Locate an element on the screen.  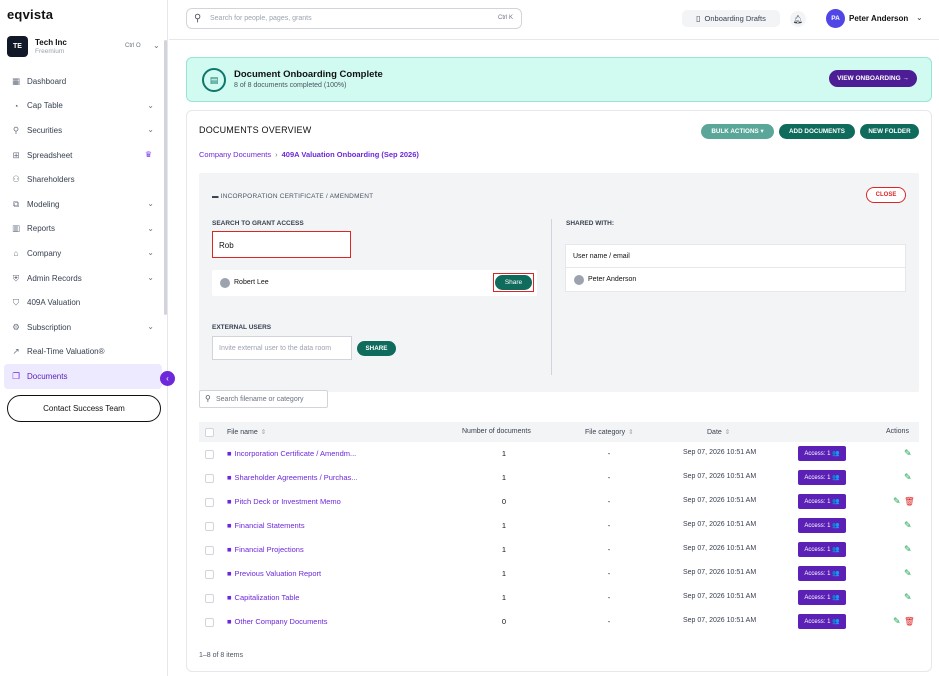
folder-link: ■ Pitch Deck or Investment Memo is located at coordinates (284, 501).